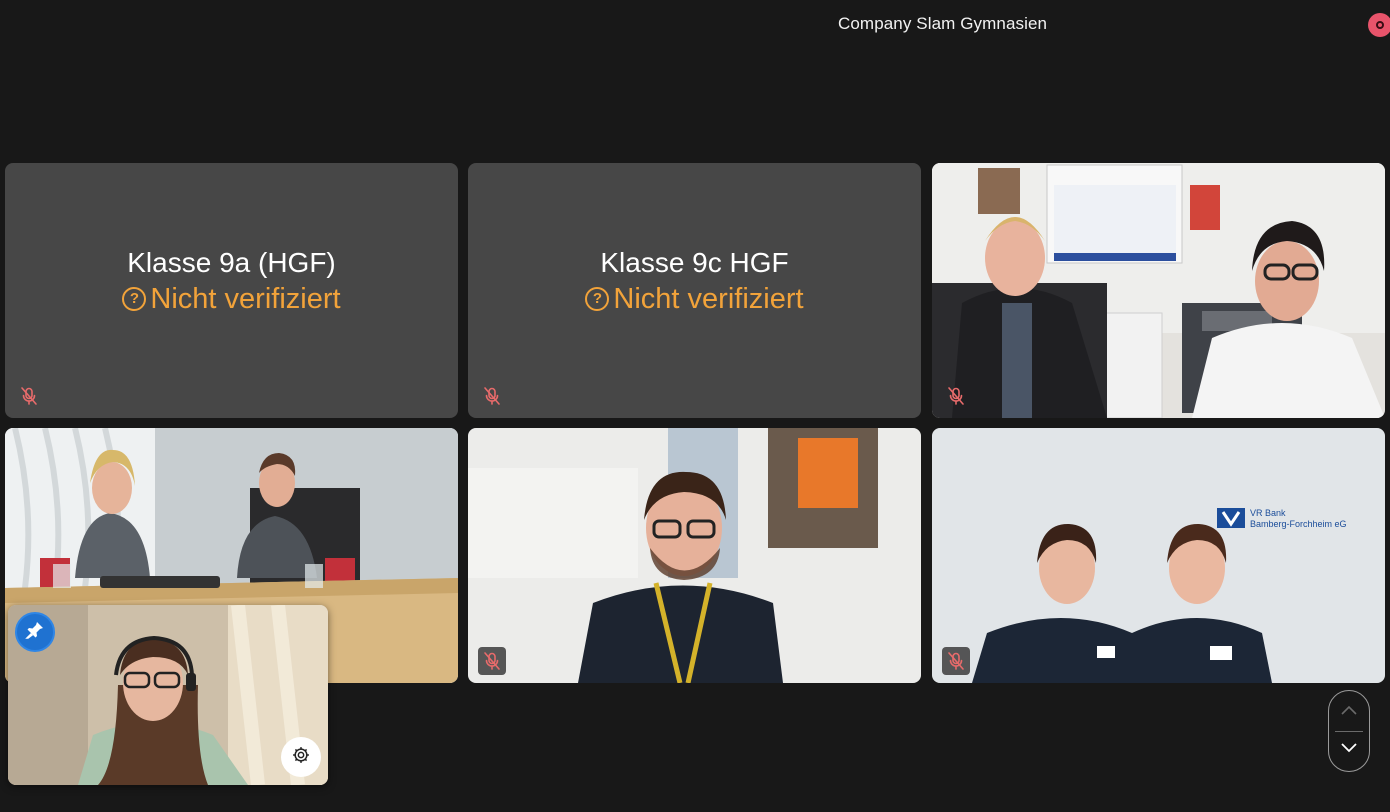 The width and height of the screenshot is (1390, 812). I want to click on pin-button, so click(35, 632).